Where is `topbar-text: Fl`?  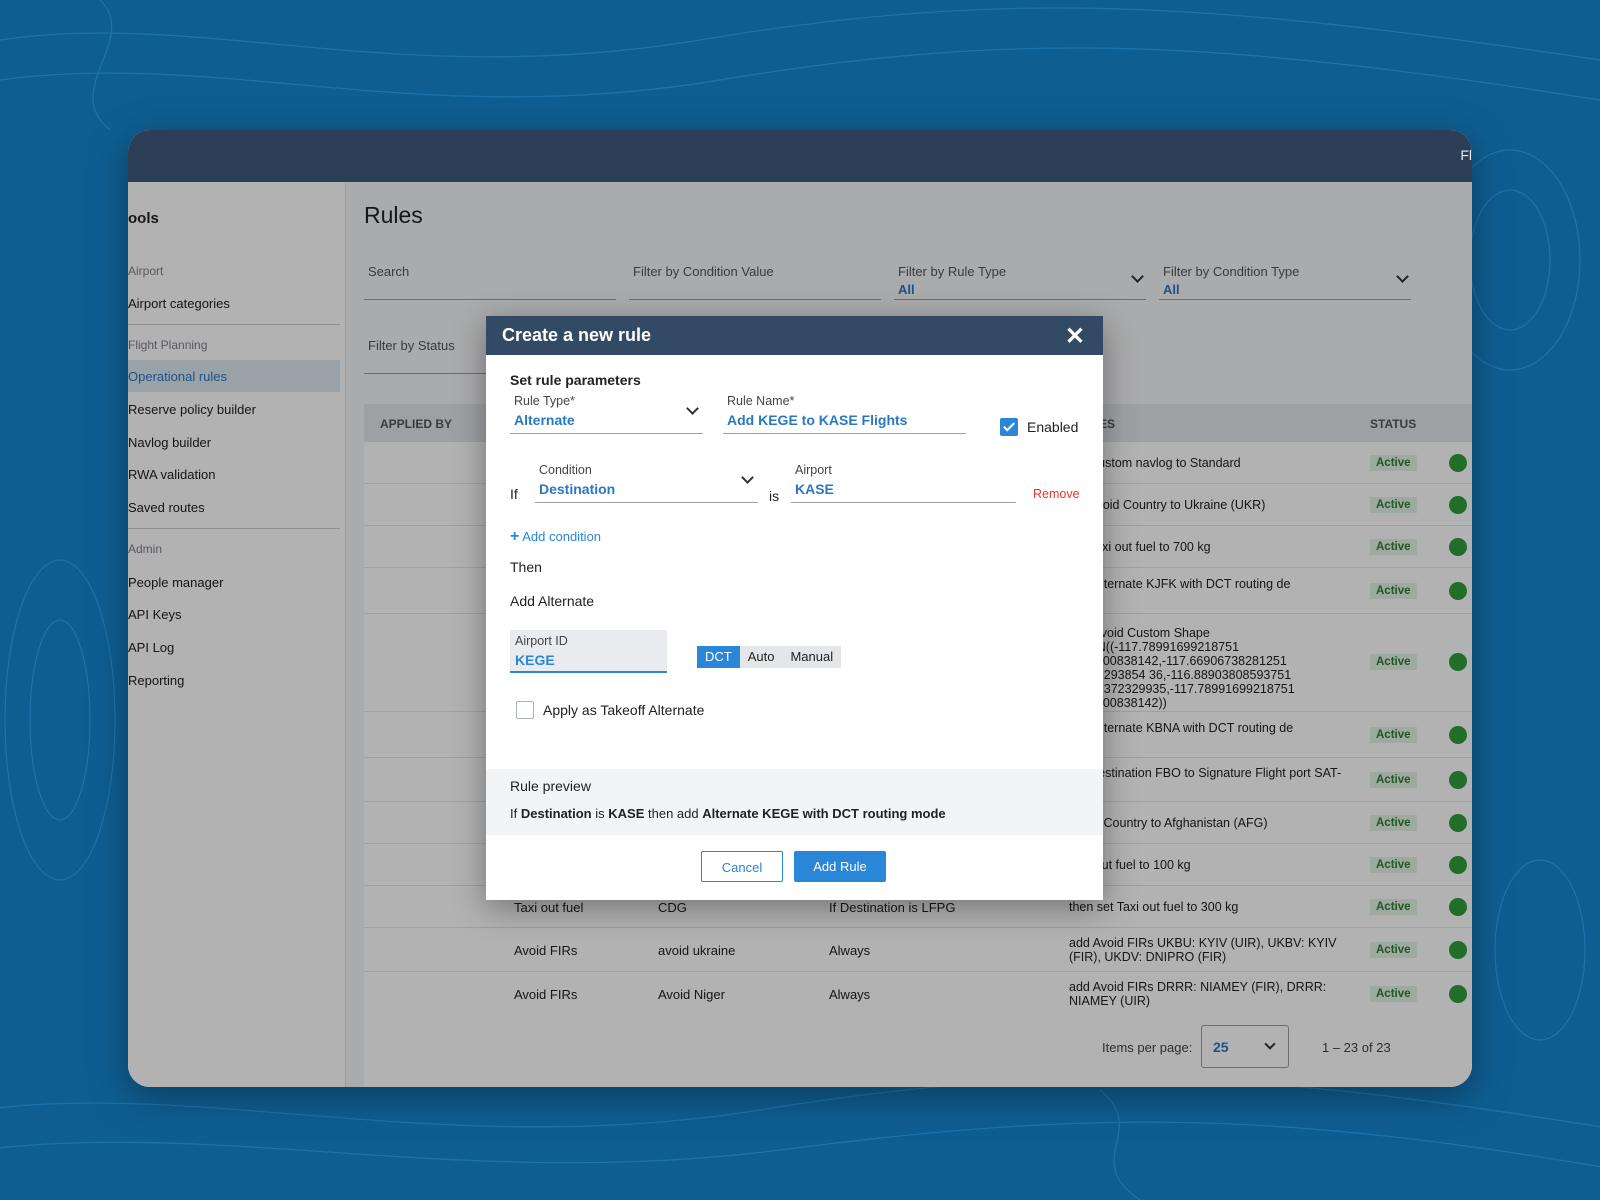
topbar-text: Fl is located at coordinates (1466, 155).